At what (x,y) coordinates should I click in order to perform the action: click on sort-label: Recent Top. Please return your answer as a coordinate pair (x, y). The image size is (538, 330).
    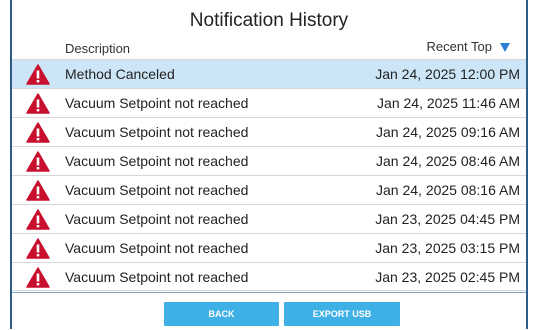
    Looking at the image, I should click on (459, 46).